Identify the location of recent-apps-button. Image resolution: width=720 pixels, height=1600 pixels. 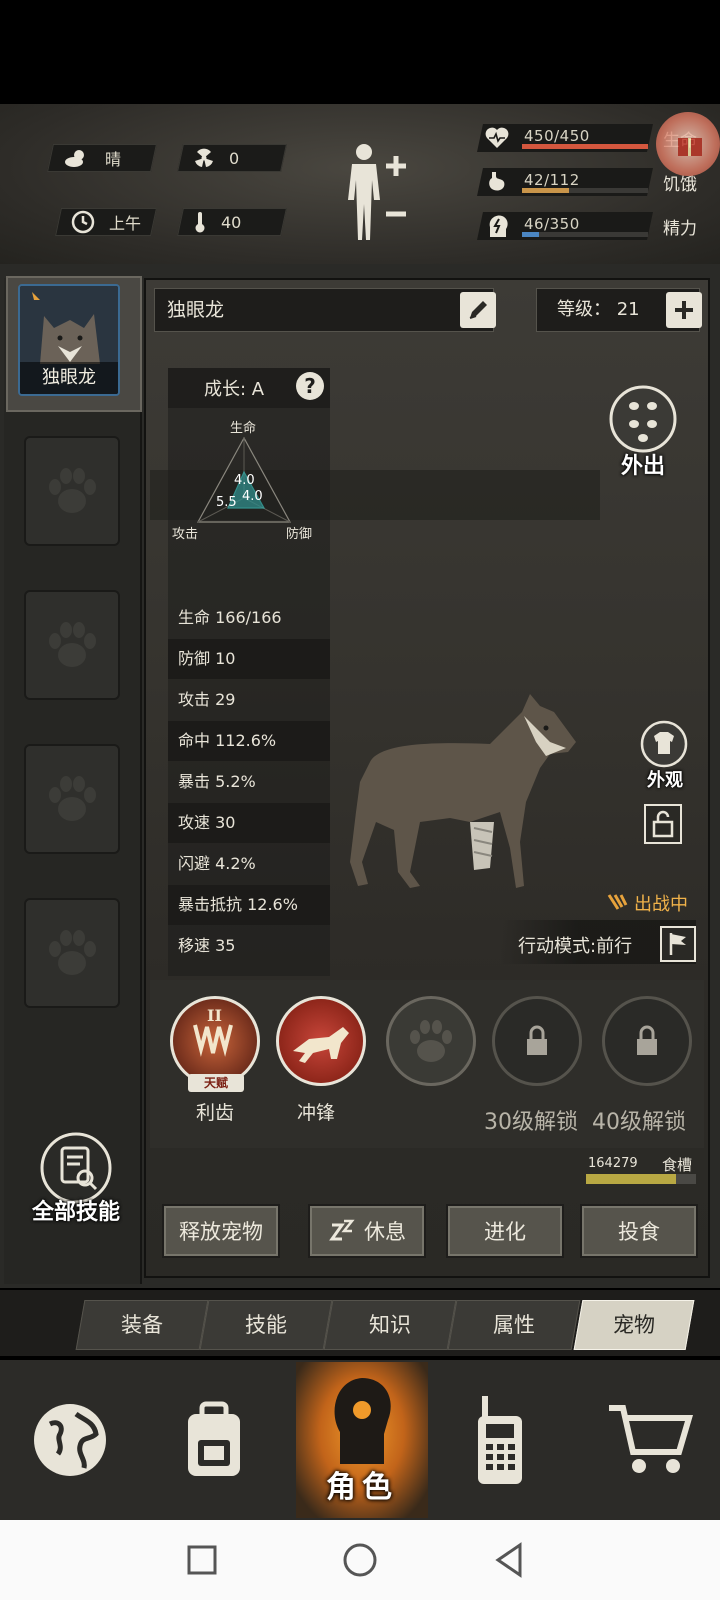
(202, 1562).